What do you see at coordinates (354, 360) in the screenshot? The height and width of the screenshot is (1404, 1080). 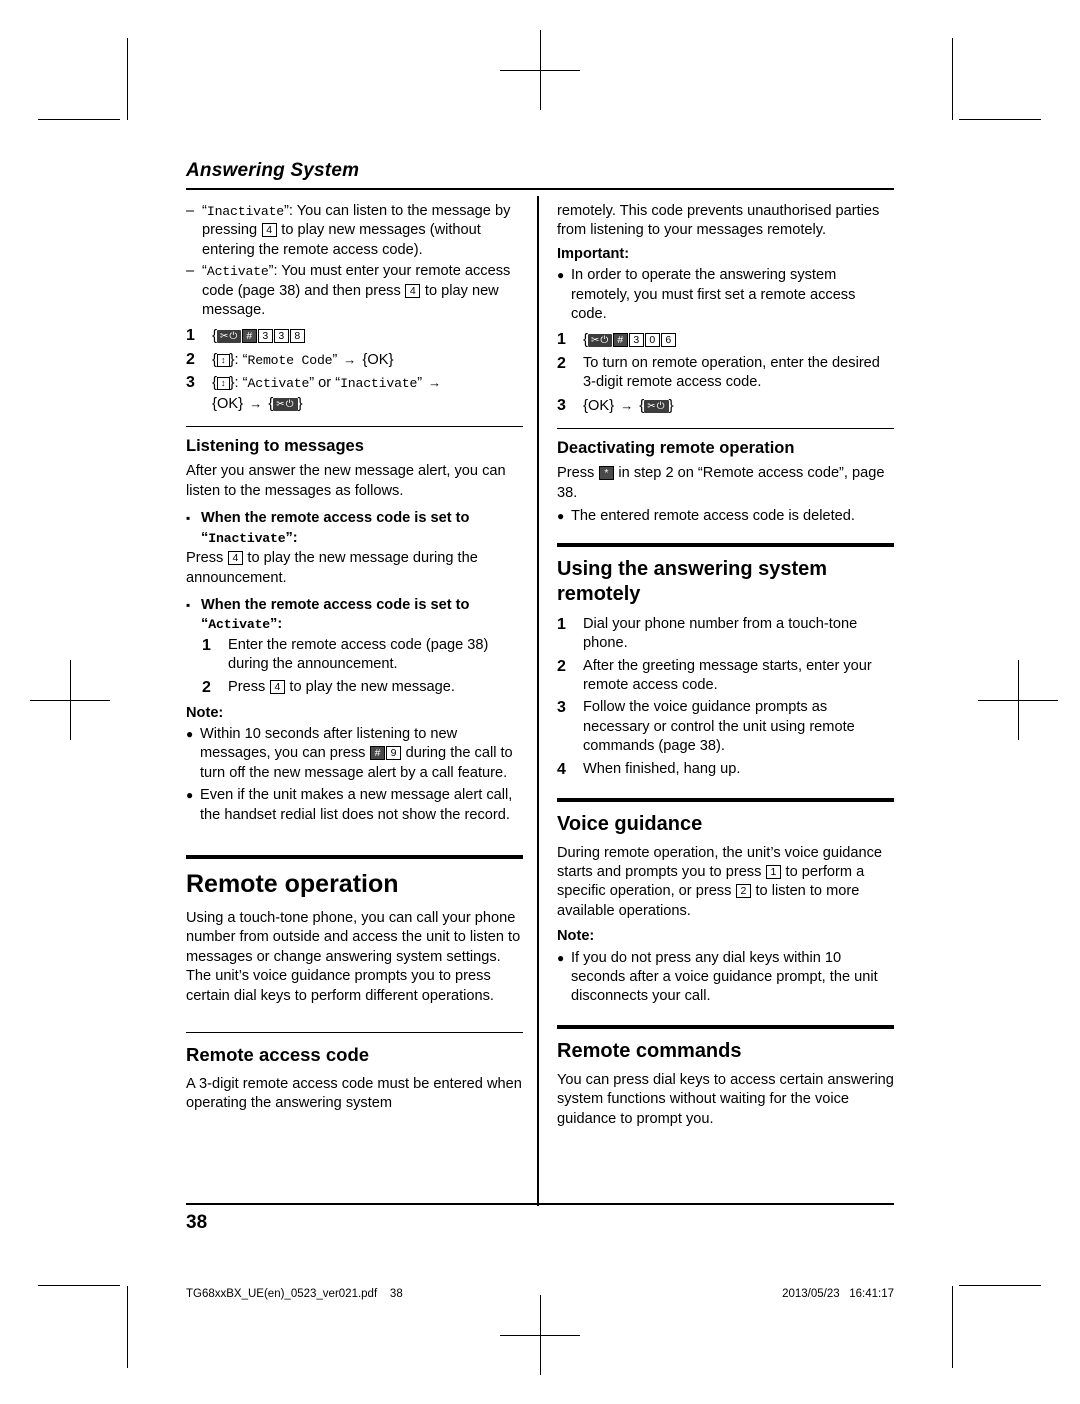 I see `left-step-2: 2 {↕}: “Remote Code” → {OK}` at bounding box center [354, 360].